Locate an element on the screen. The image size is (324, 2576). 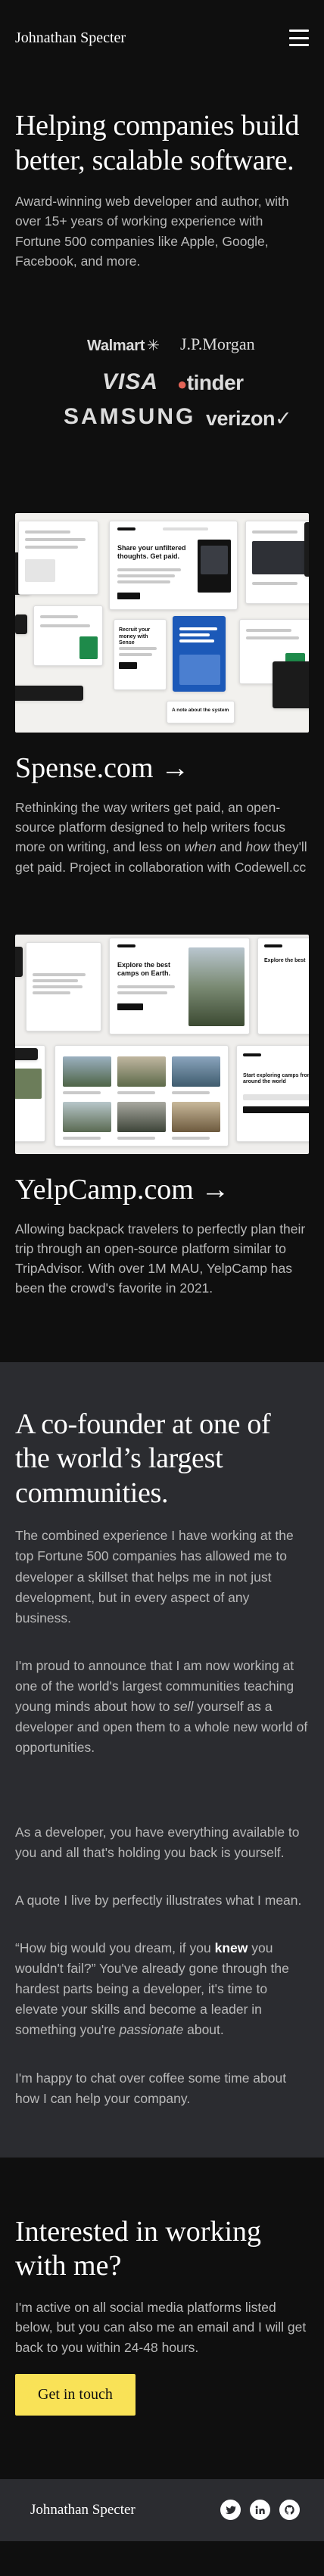
mock-card-headline: Recruit your money with Sense is located at coordinates (135, 636).